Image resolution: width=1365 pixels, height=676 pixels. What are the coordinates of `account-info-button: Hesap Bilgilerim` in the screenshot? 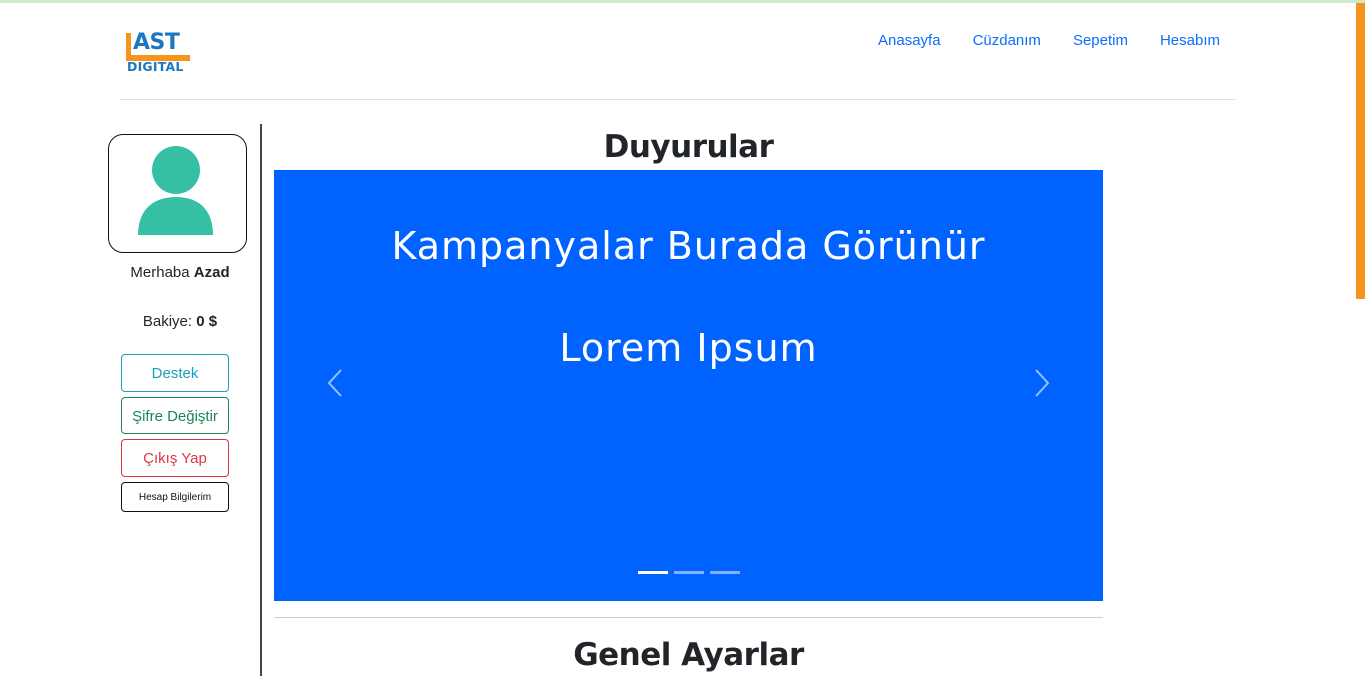 It's located at (175, 497).